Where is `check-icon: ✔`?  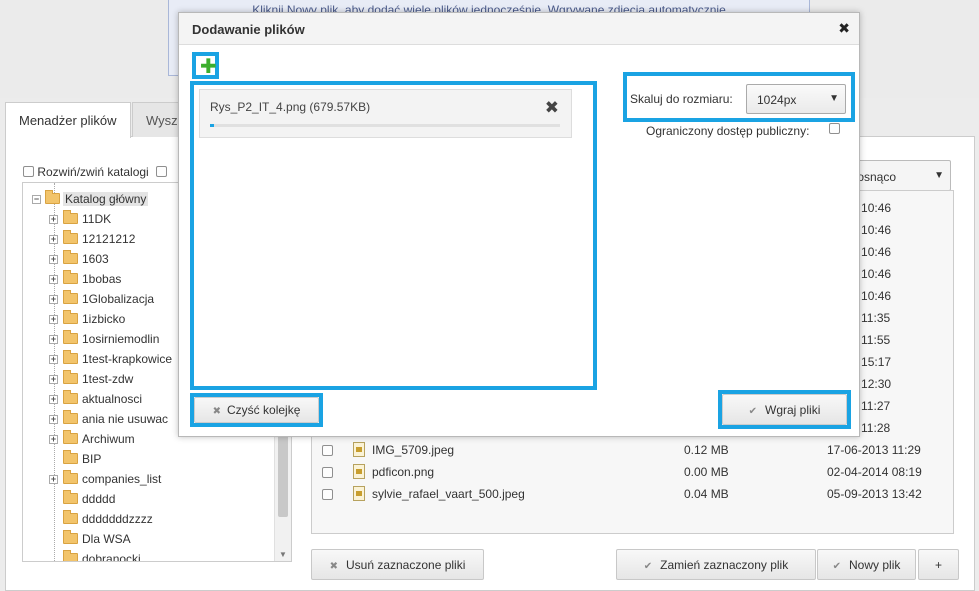 check-icon: ✔ is located at coordinates (753, 411).